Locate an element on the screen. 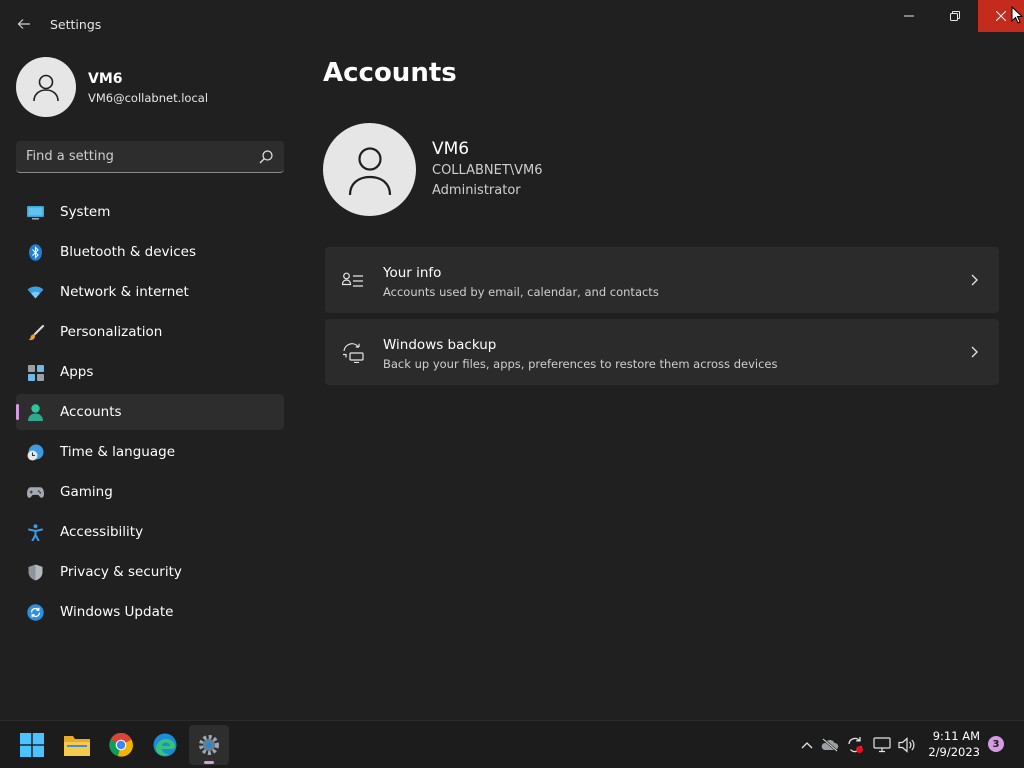 The height and width of the screenshot is (768, 1024). search-input is located at coordinates (136, 156).